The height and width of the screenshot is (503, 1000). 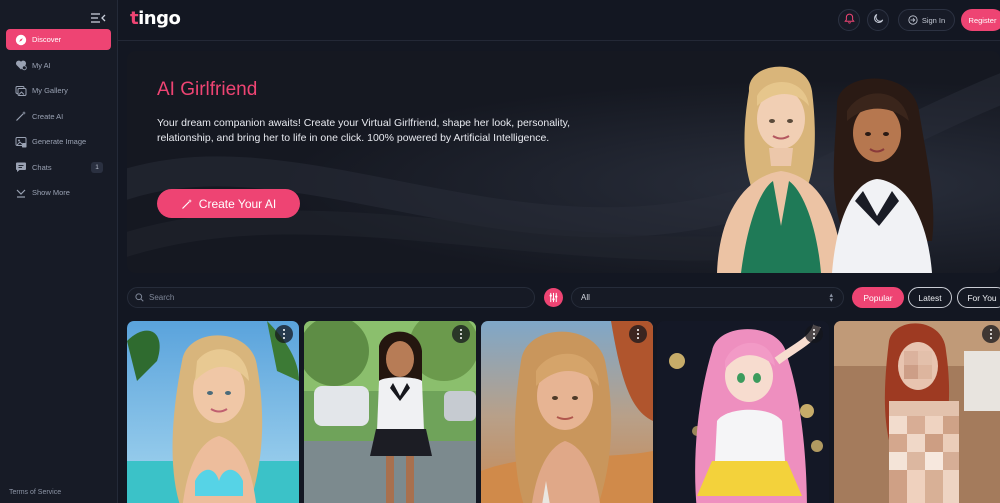 What do you see at coordinates (21, 167) in the screenshot?
I see `chat-icon` at bounding box center [21, 167].